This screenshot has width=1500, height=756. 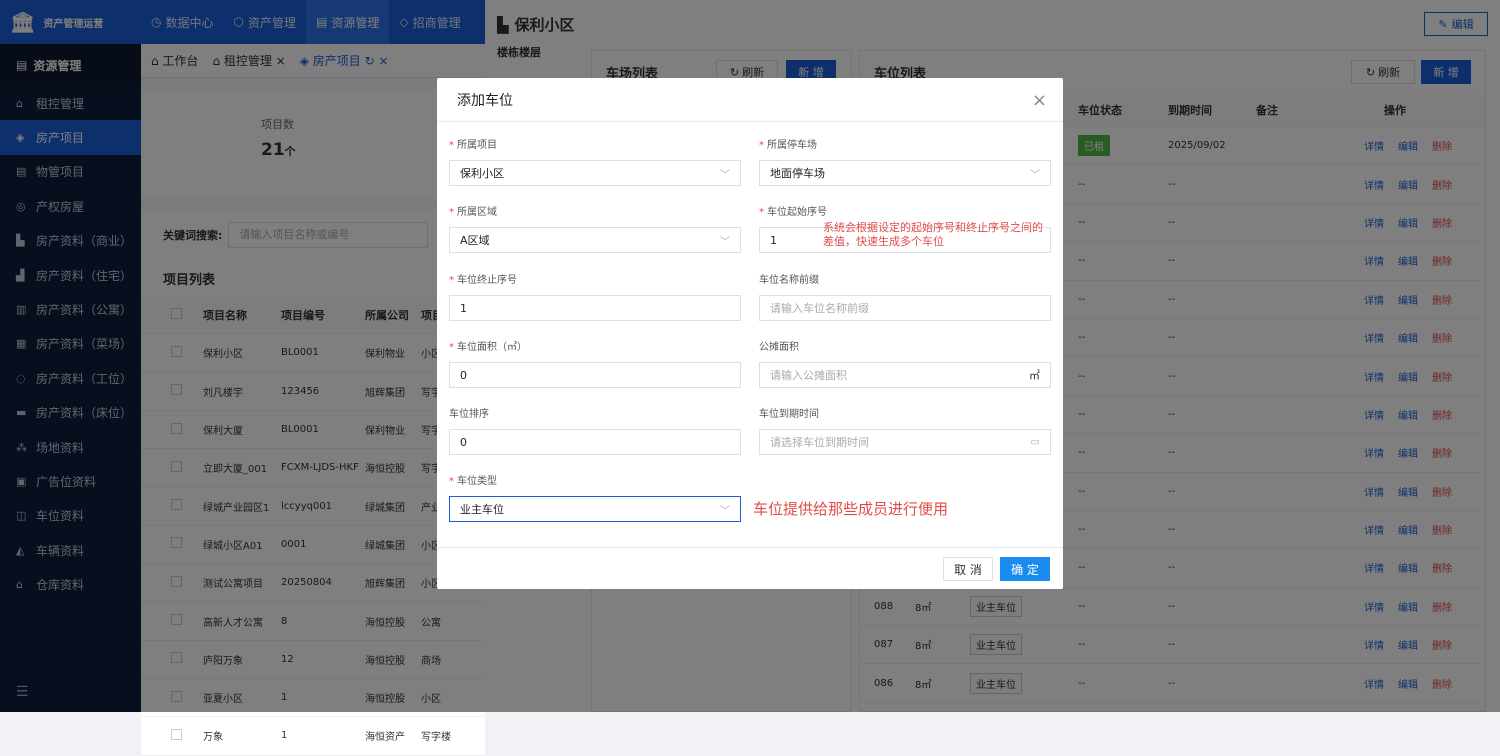 What do you see at coordinates (436, 738) in the screenshot?
I see `table-cell: 写字楼` at bounding box center [436, 738].